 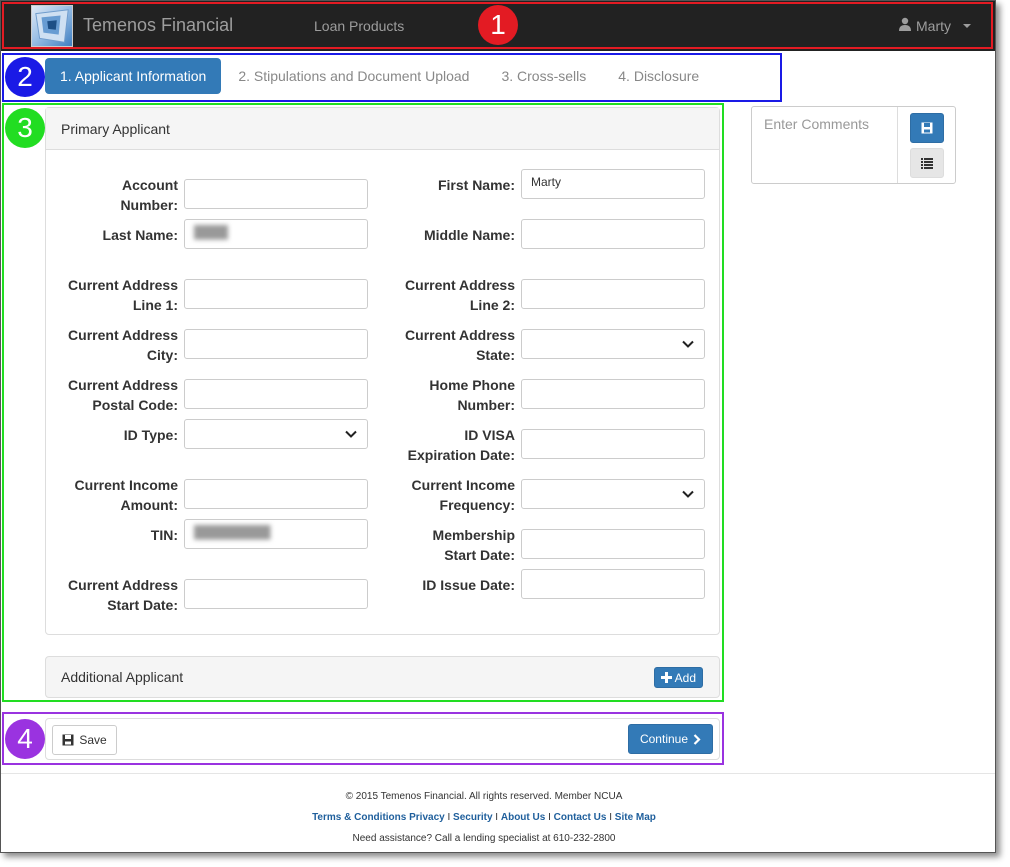 I want to click on address-state-select, so click(x=613, y=344).